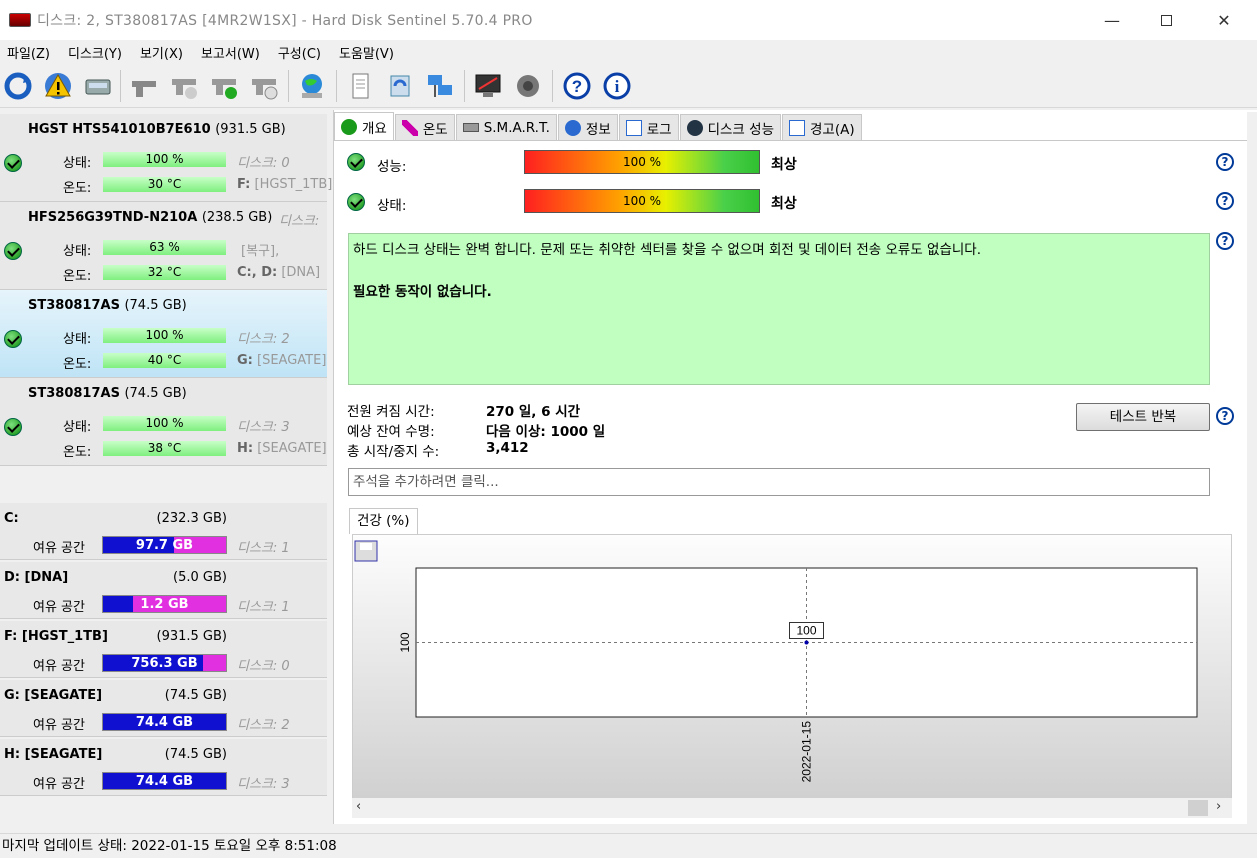 The height and width of the screenshot is (858, 1257). Describe the element at coordinates (587, 127) in the screenshot. I see `tab-info: 정보` at that location.